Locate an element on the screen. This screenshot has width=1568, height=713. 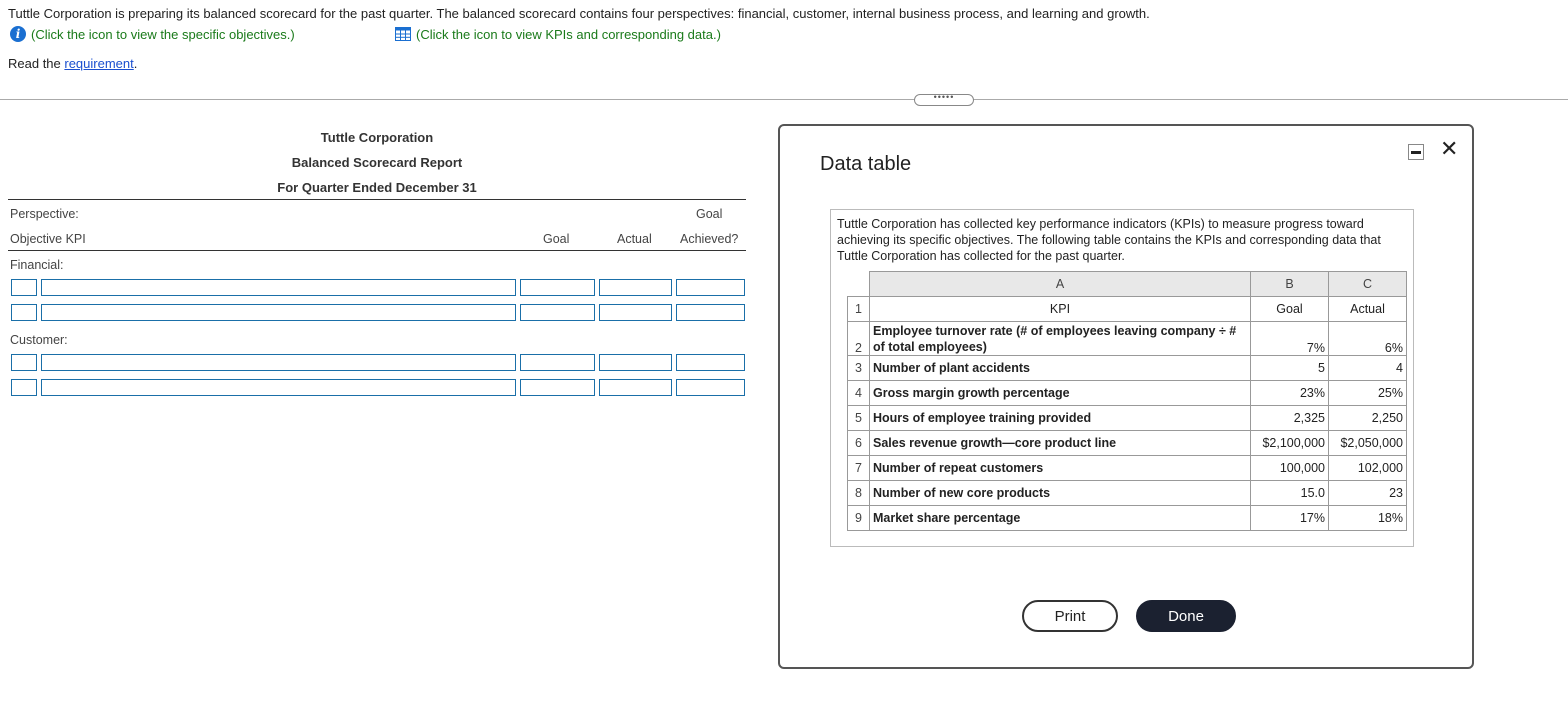
column-a-header: A is located at coordinates (1060, 284).